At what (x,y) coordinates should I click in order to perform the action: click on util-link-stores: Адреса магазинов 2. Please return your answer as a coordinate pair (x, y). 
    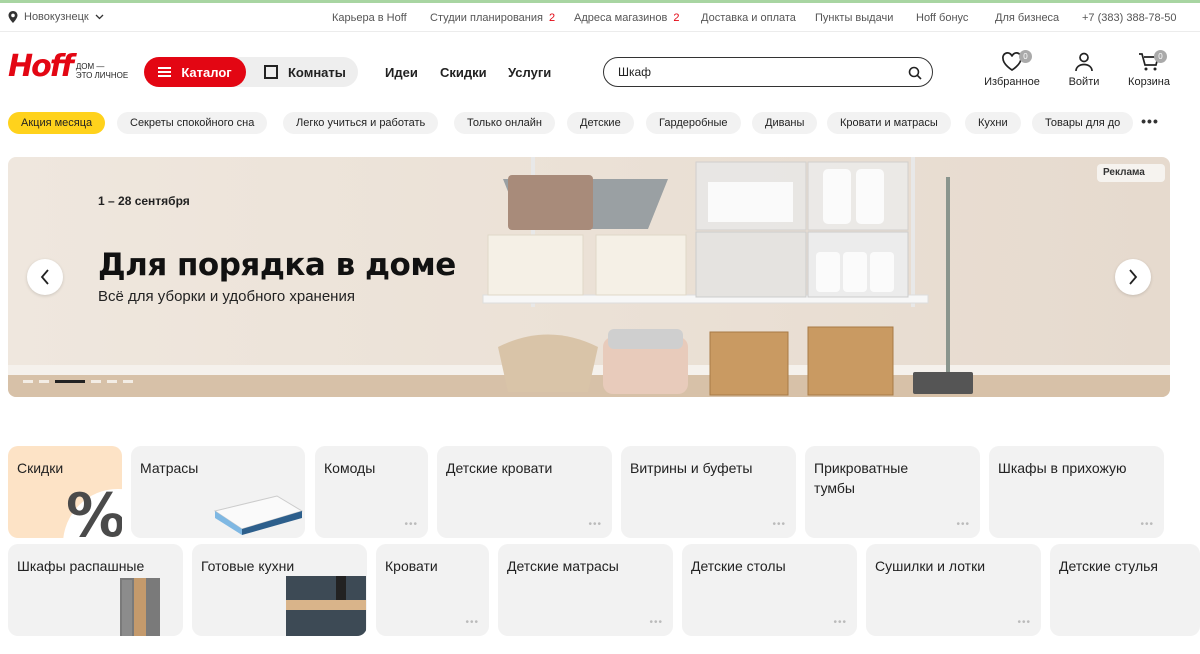
    Looking at the image, I should click on (626, 18).